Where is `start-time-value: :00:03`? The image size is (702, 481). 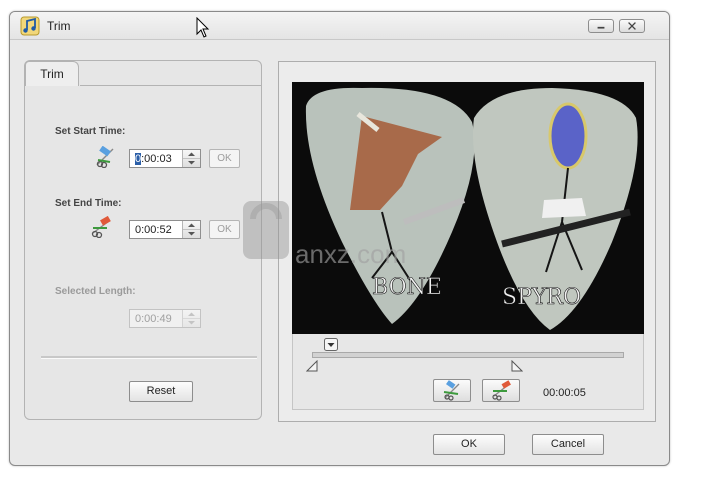
start-time-value: :00:03 is located at coordinates (156, 159).